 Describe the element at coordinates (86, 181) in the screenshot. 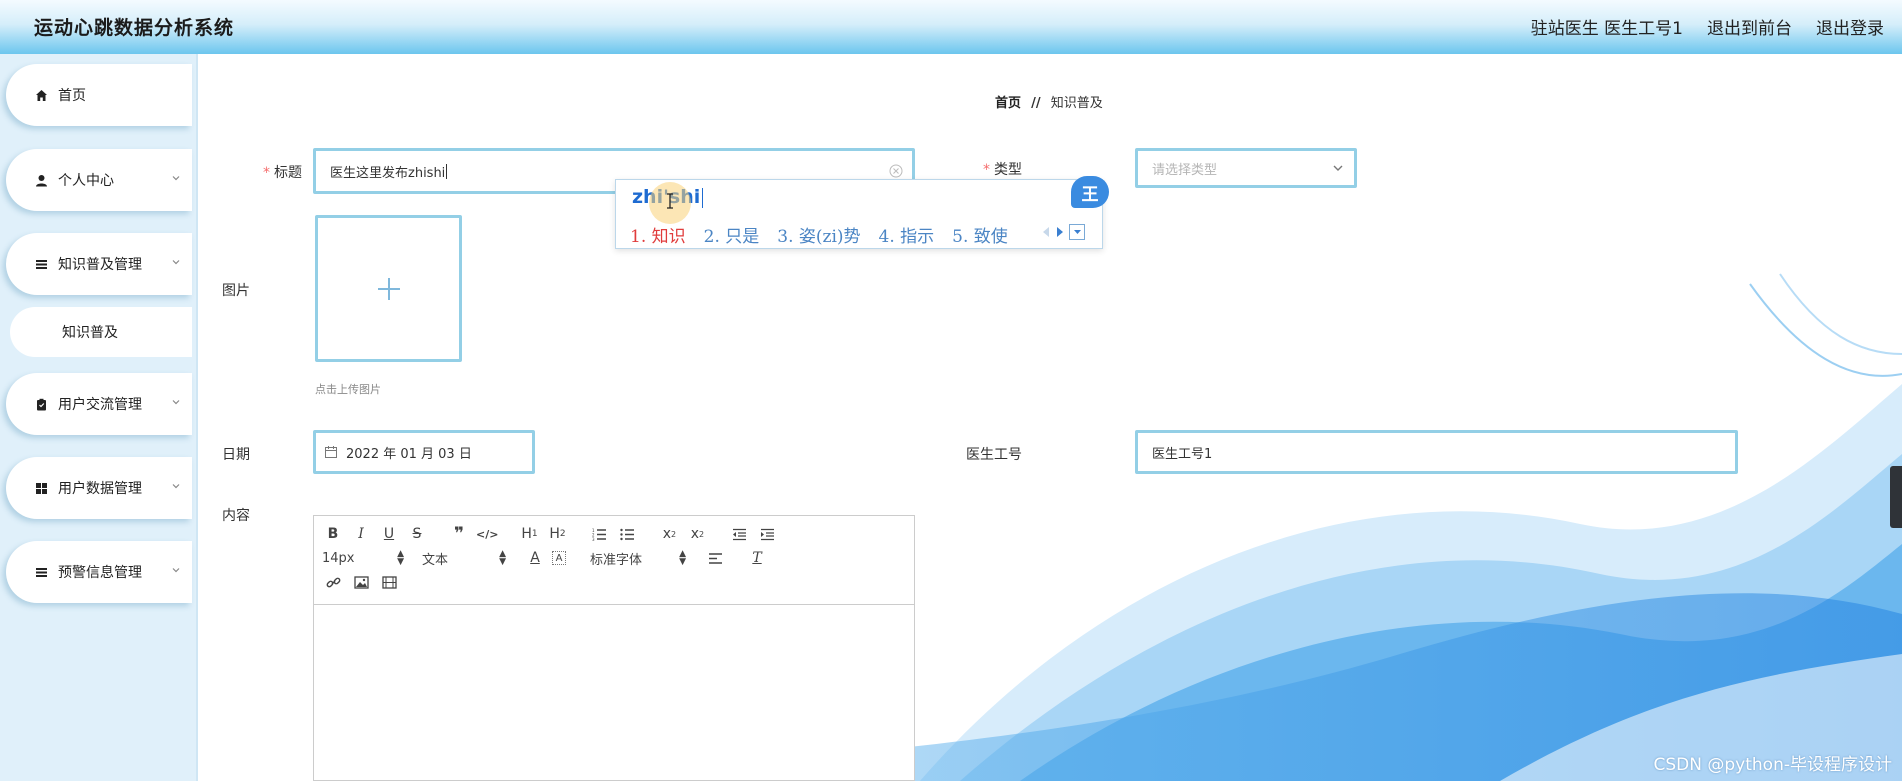

I see `sidebar-item-label: 个人中心` at that location.